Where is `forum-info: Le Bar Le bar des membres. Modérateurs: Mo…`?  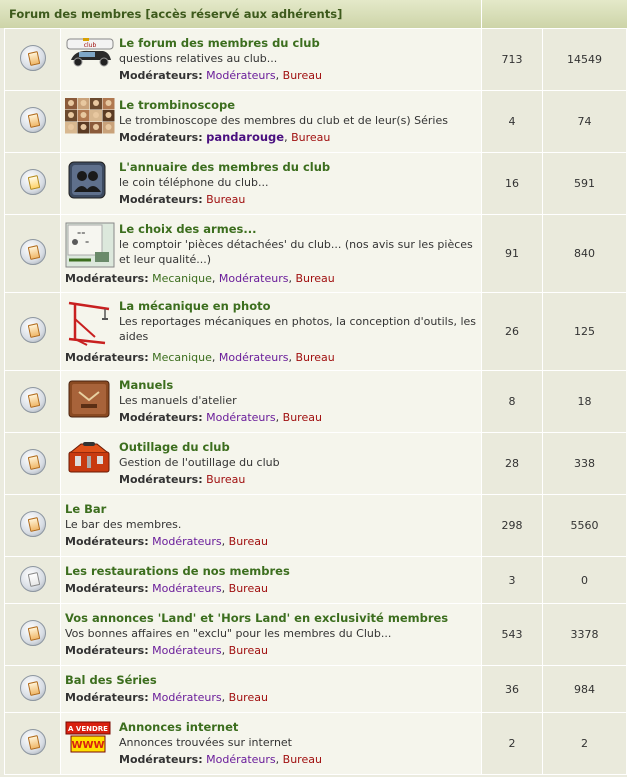
forum-info: Le Bar Le bar des membres. Modérateurs: Mo… is located at coordinates (271, 525).